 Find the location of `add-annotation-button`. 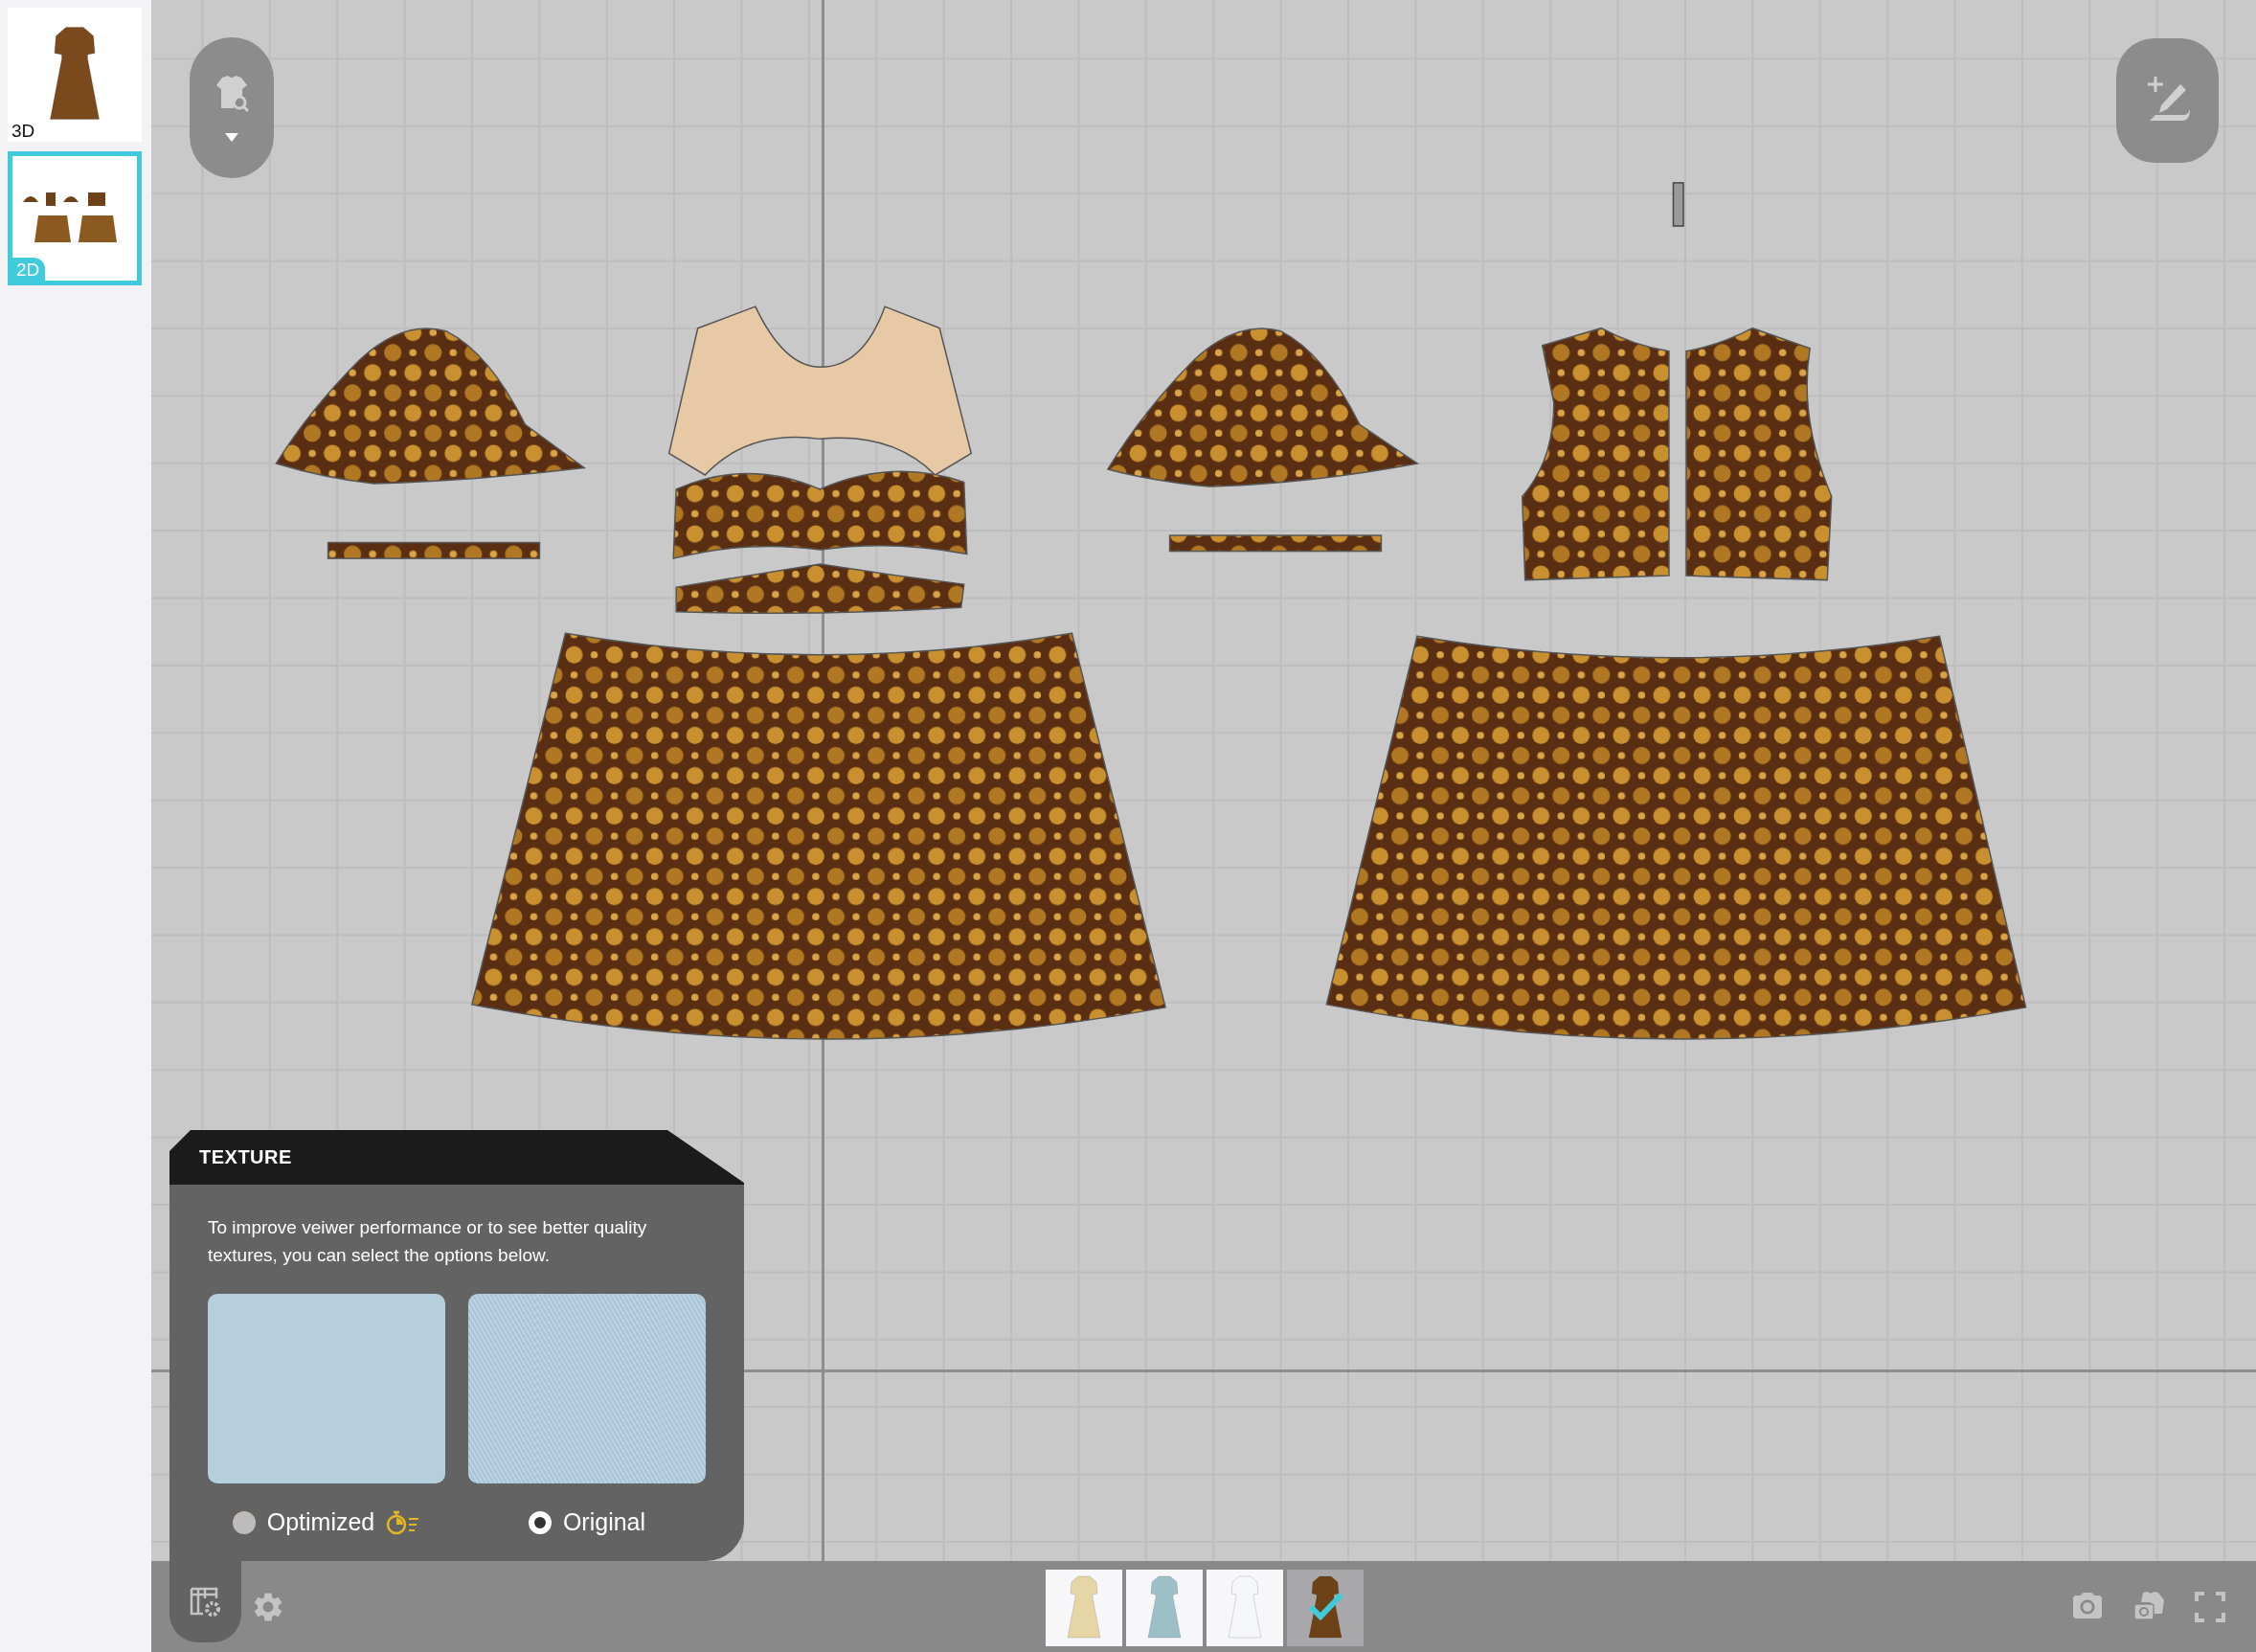

add-annotation-button is located at coordinates (2168, 101).